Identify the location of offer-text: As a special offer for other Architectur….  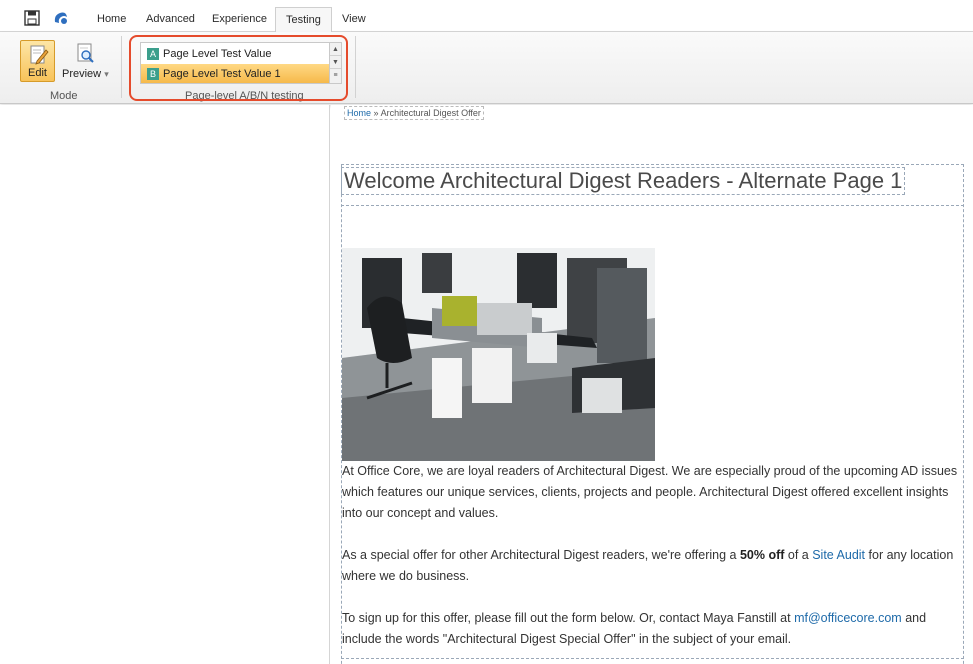
(541, 555).